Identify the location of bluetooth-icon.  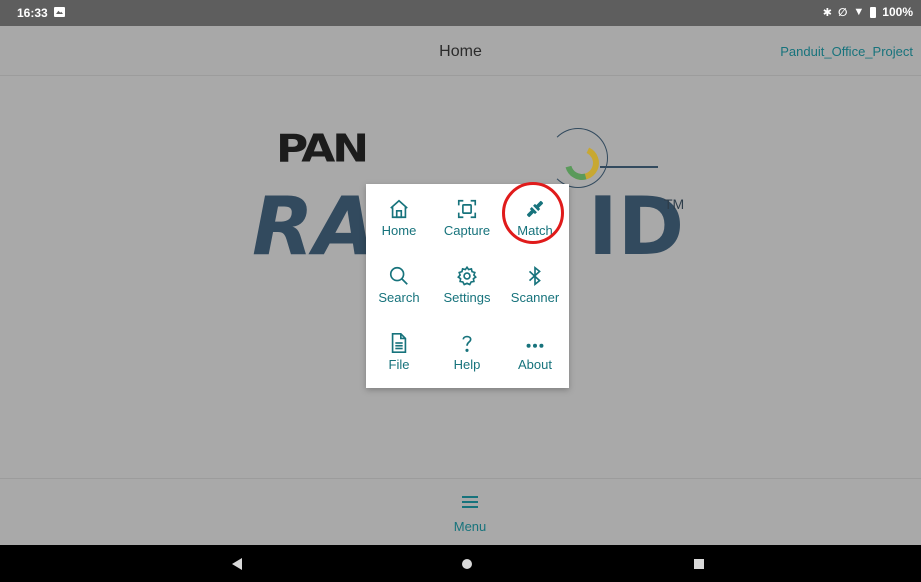
(534, 276).